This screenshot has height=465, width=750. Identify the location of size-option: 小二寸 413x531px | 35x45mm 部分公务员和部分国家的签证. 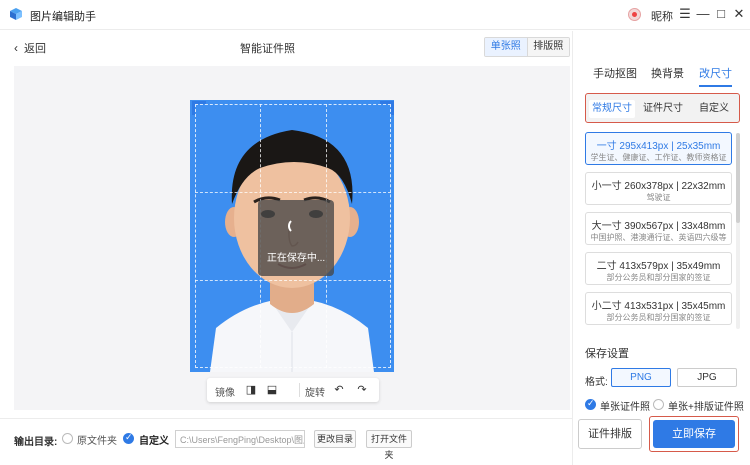
(658, 308).